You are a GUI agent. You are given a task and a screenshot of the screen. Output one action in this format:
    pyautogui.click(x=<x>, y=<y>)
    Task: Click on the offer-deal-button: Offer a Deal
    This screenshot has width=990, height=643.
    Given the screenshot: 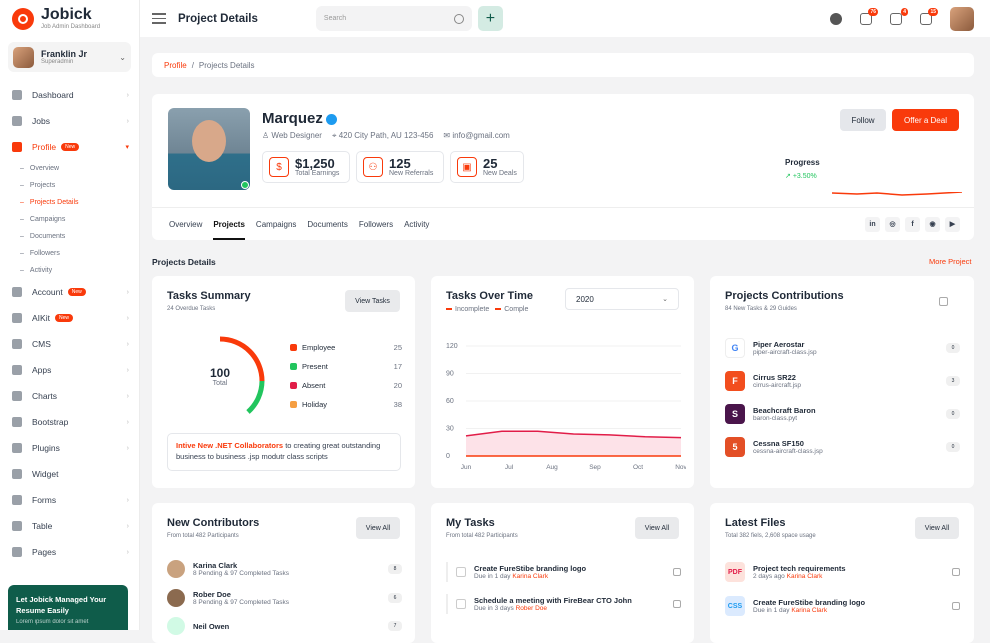 What is the action you would take?
    pyautogui.click(x=925, y=120)
    